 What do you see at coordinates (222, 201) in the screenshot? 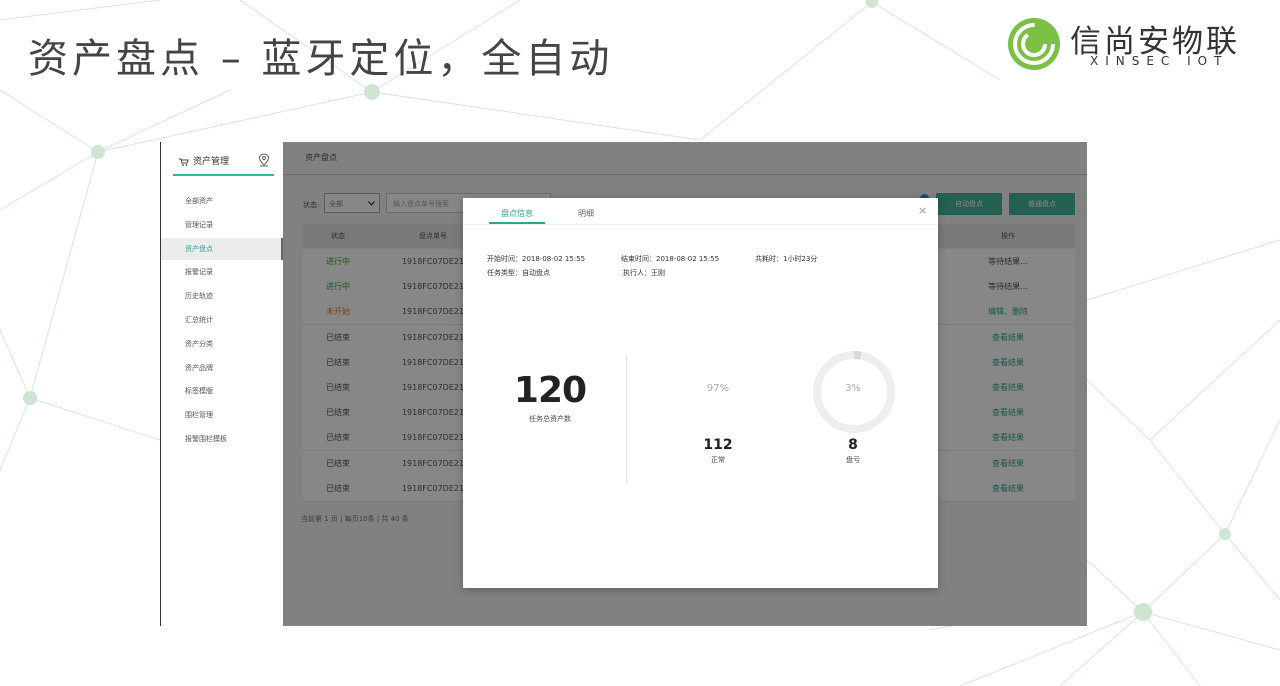
I see `sidebar-item: 全部资产` at bounding box center [222, 201].